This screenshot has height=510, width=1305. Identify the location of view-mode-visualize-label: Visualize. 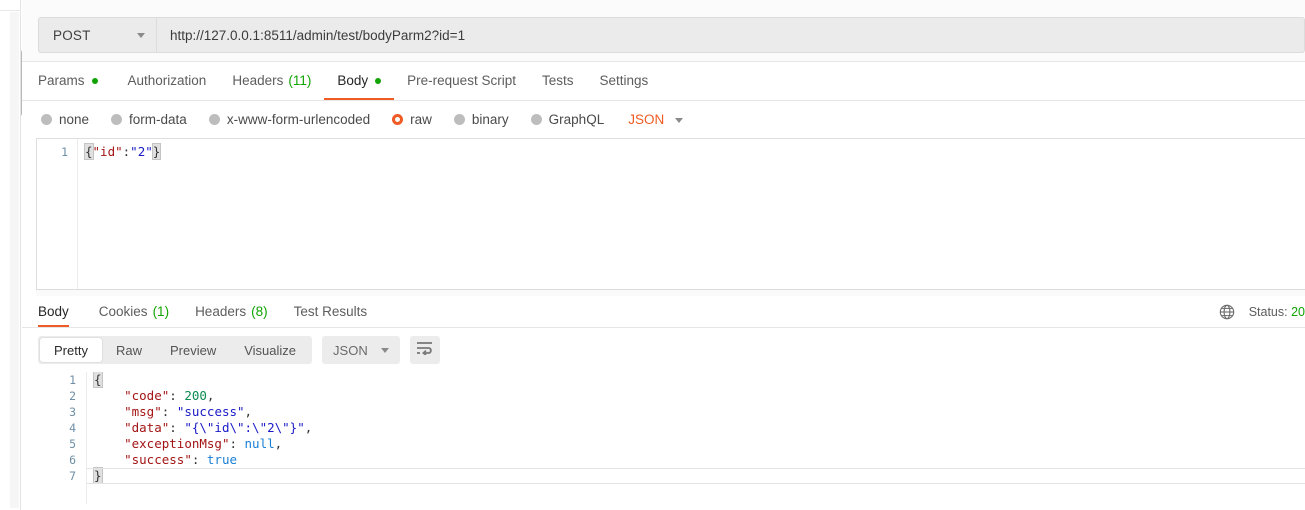
(270, 350).